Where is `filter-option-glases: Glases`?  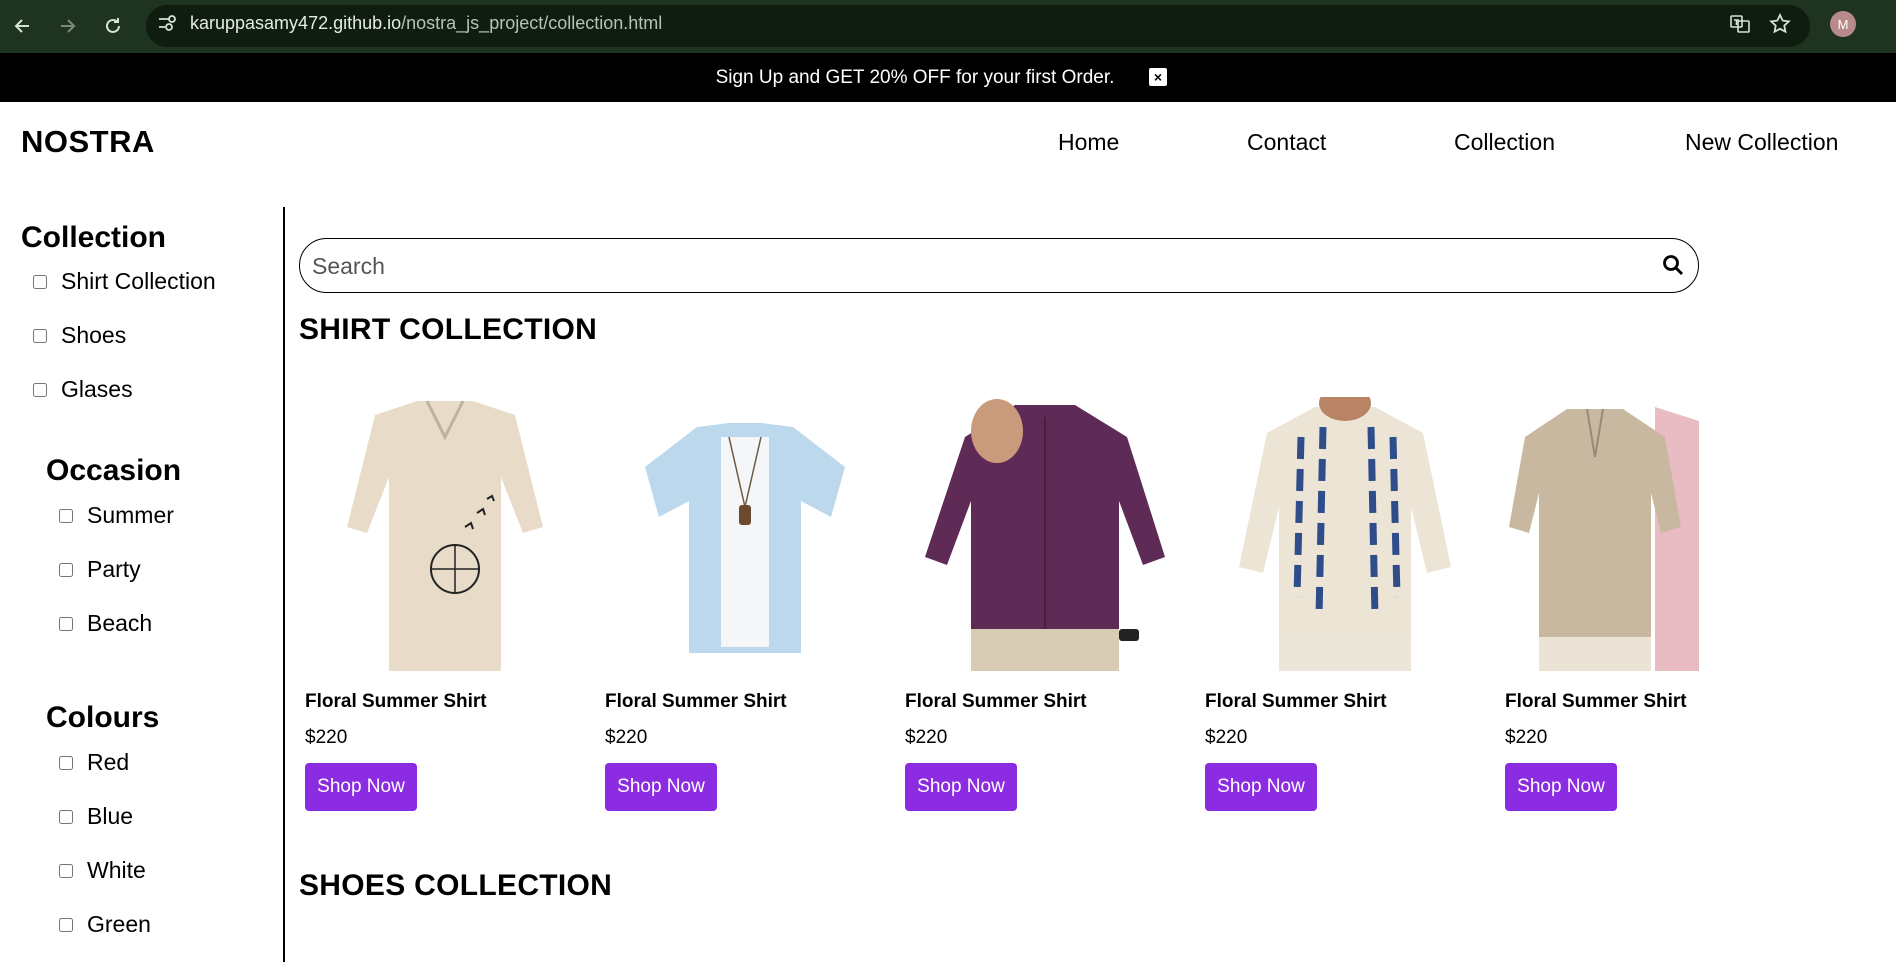
filter-option-glases: Glases is located at coordinates (83, 389).